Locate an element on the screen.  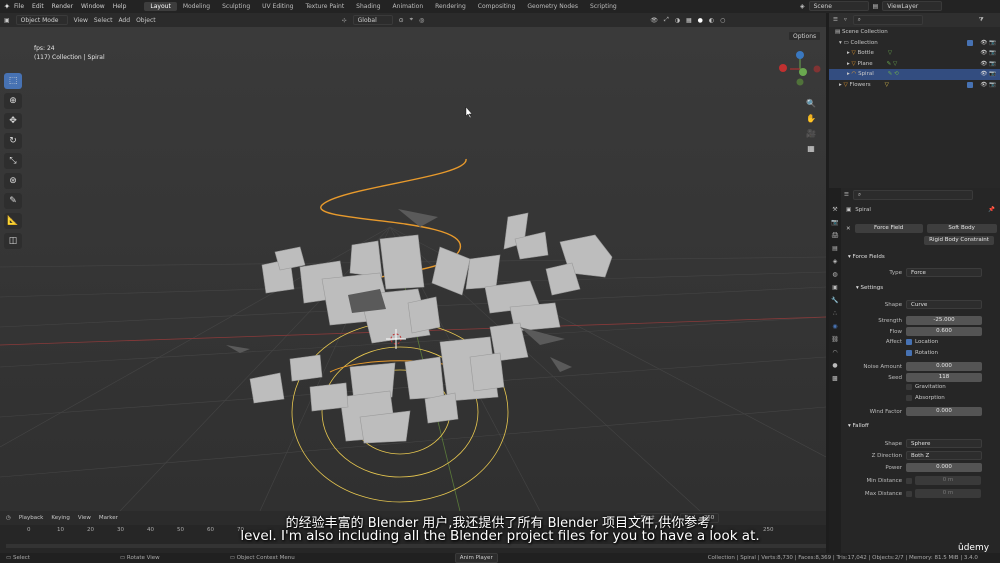
shading-solid-icon: ● is located at coordinates (700, 20).